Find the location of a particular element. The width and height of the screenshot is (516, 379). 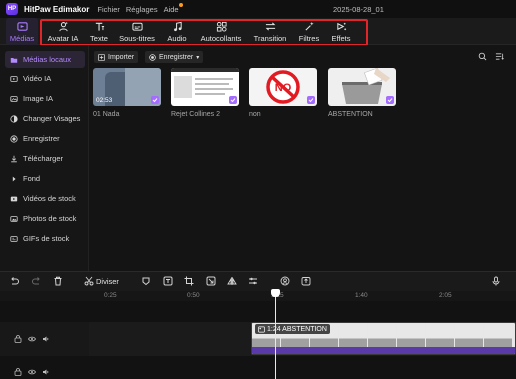

text-box-icon is located at coordinates (168, 281).